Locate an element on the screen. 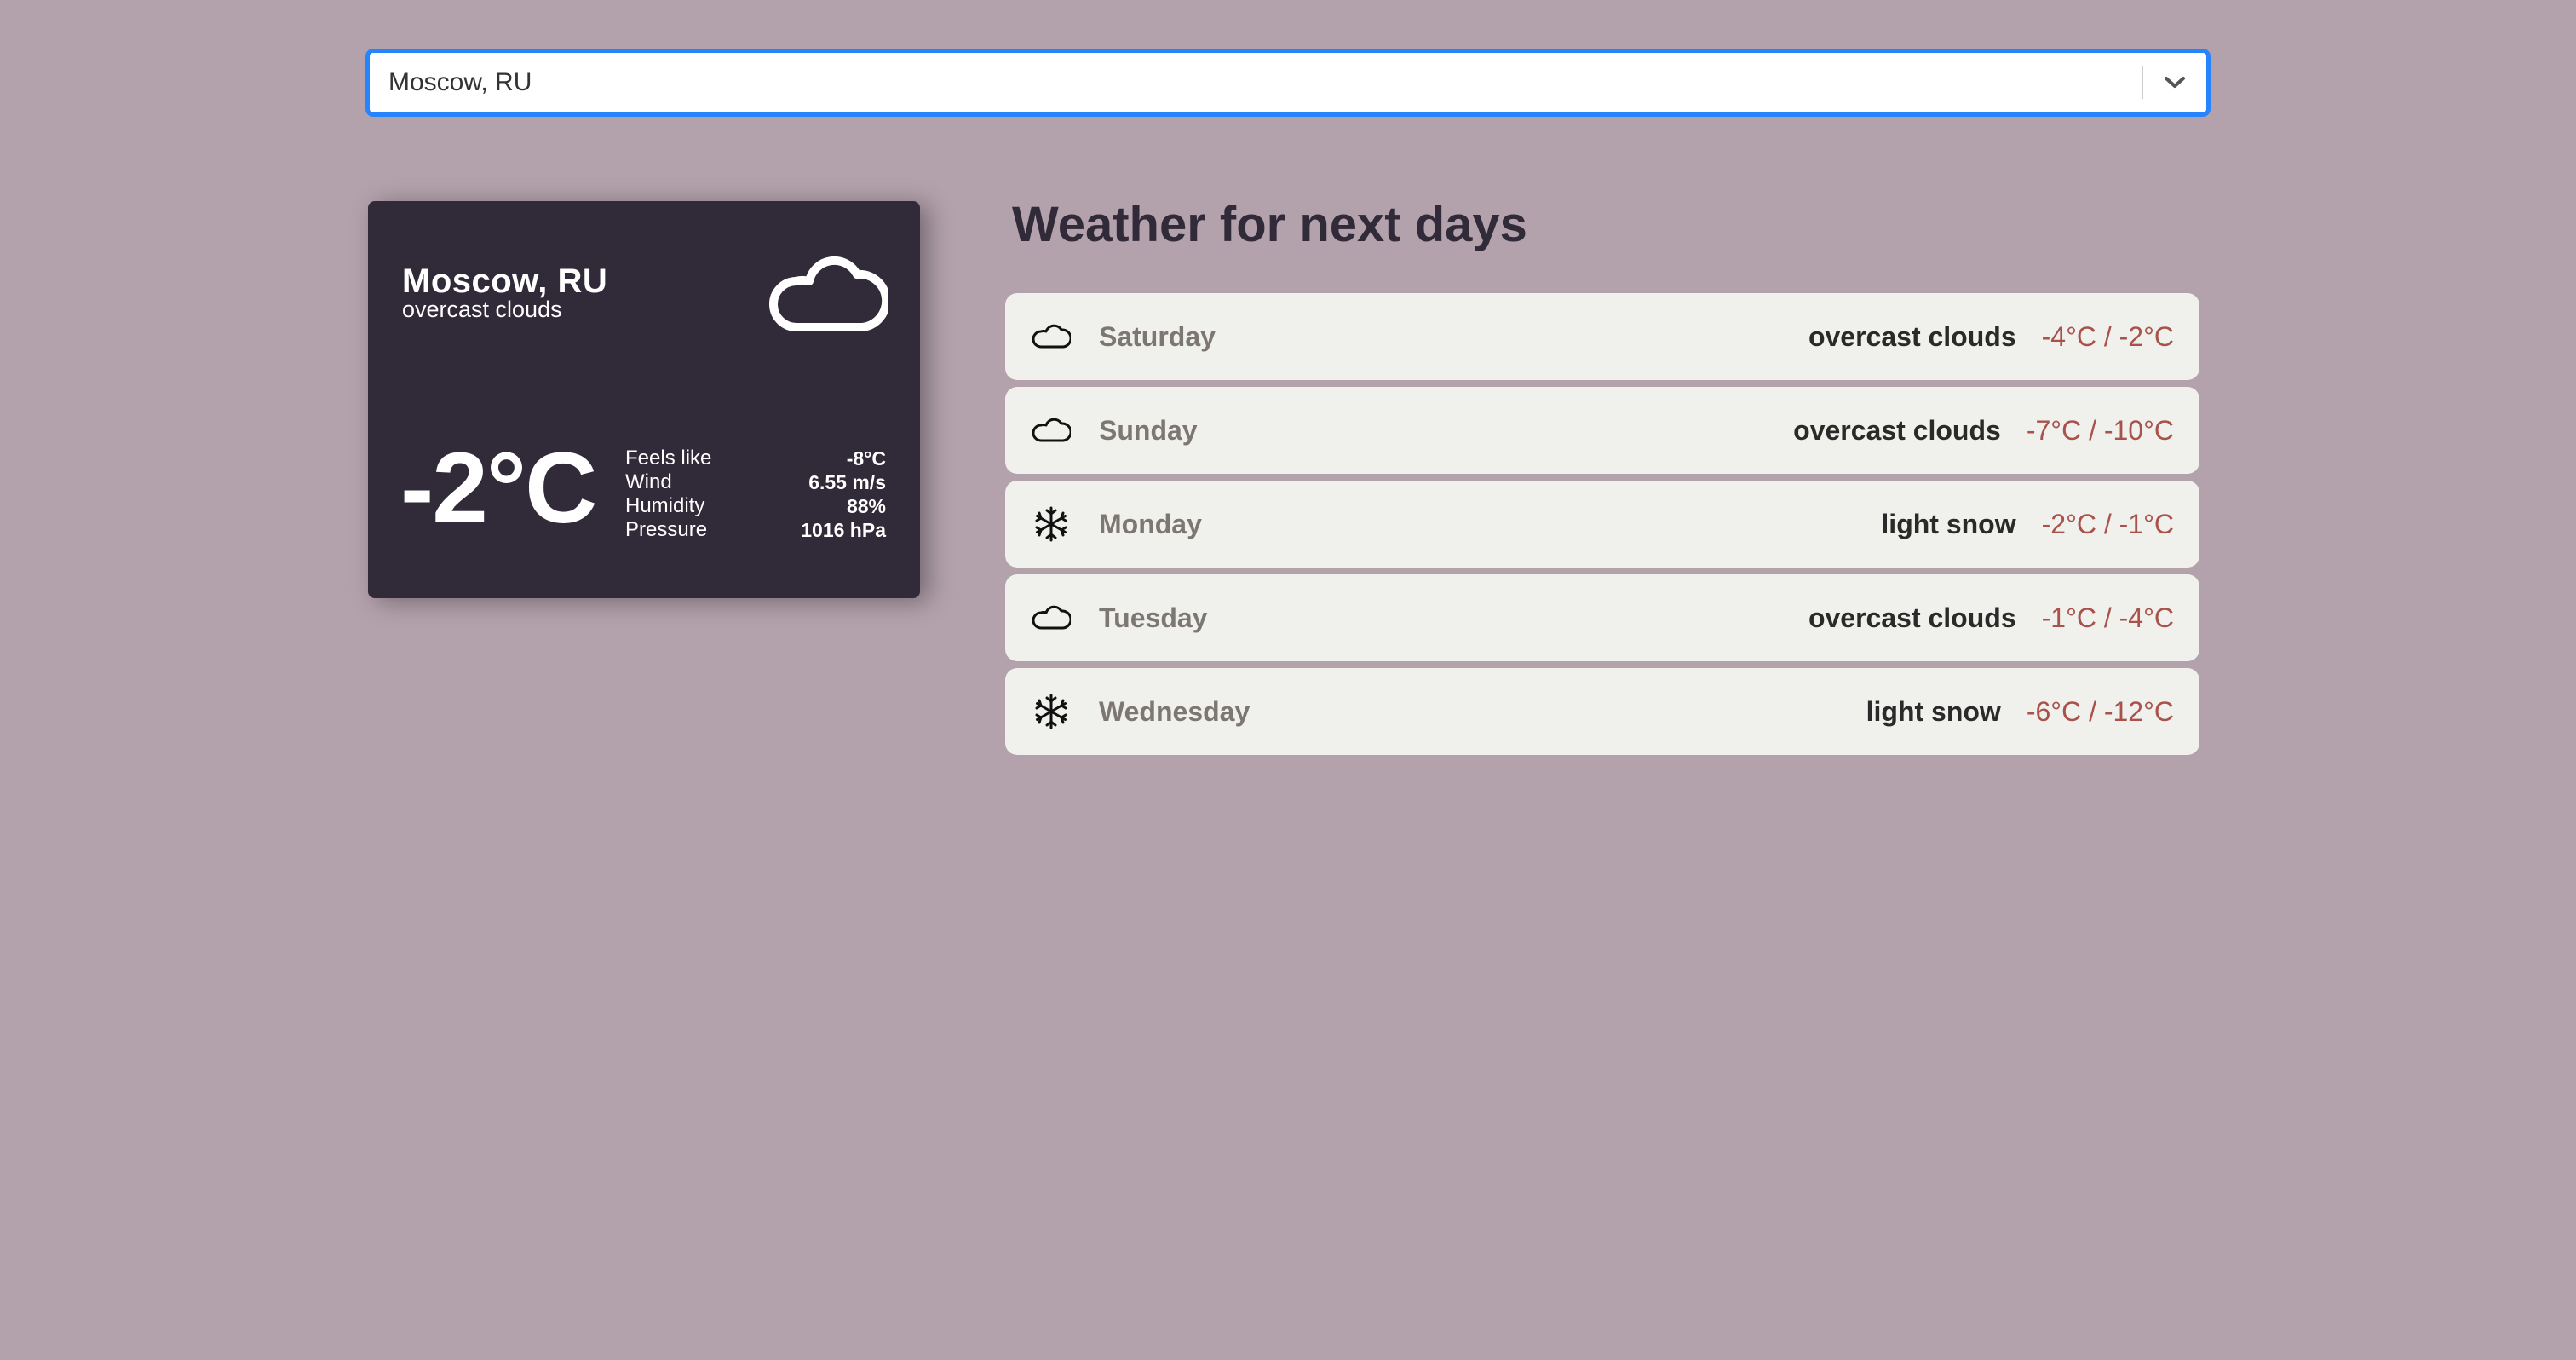 Image resolution: width=2576 pixels, height=1360 pixels. day-name: Saturday is located at coordinates (1157, 336).